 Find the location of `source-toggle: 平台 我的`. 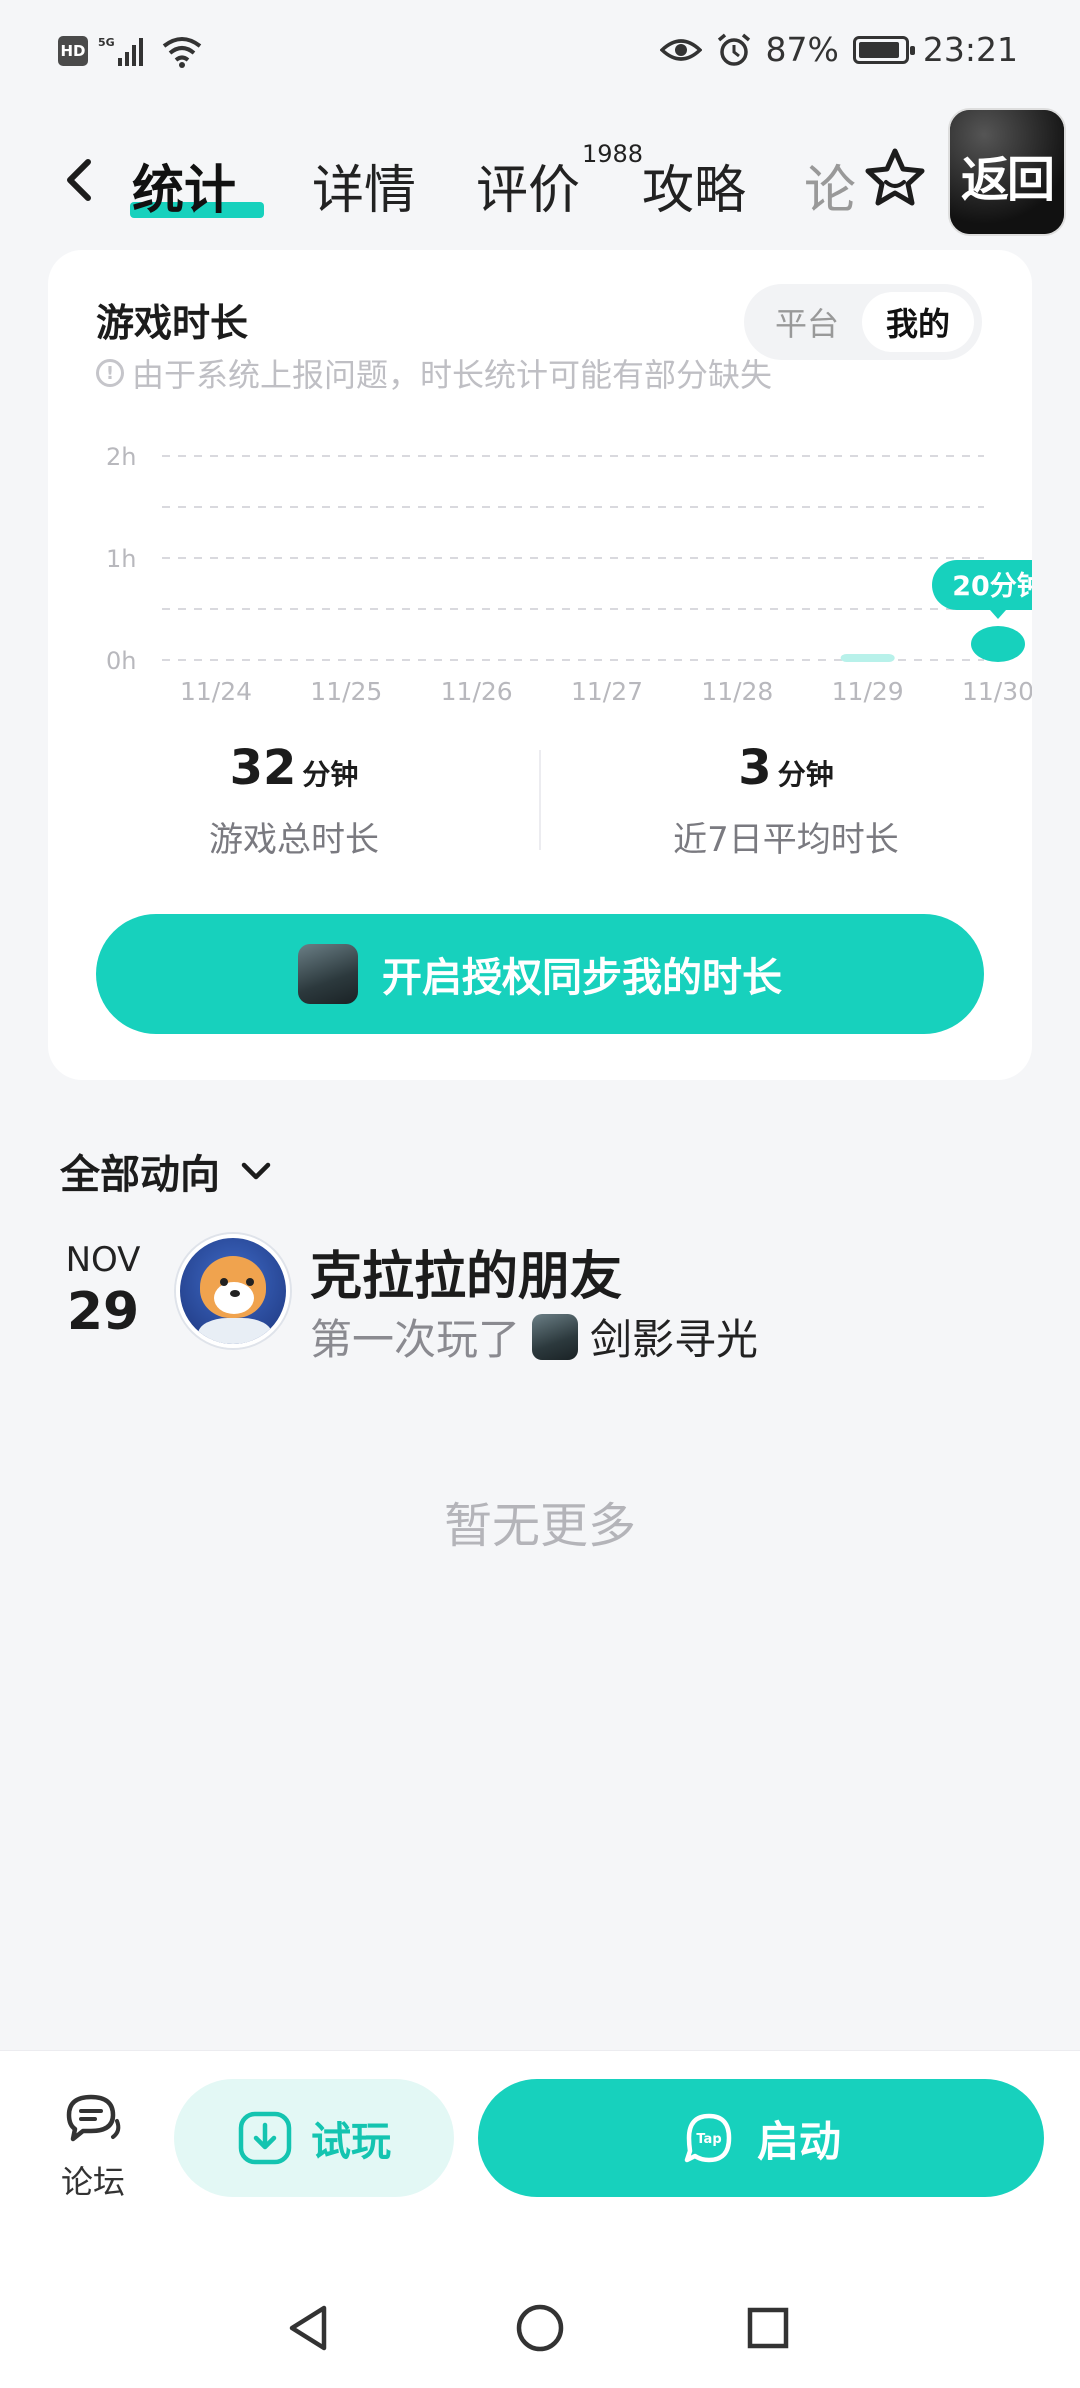

source-toggle: 平台 我的 is located at coordinates (863, 322).